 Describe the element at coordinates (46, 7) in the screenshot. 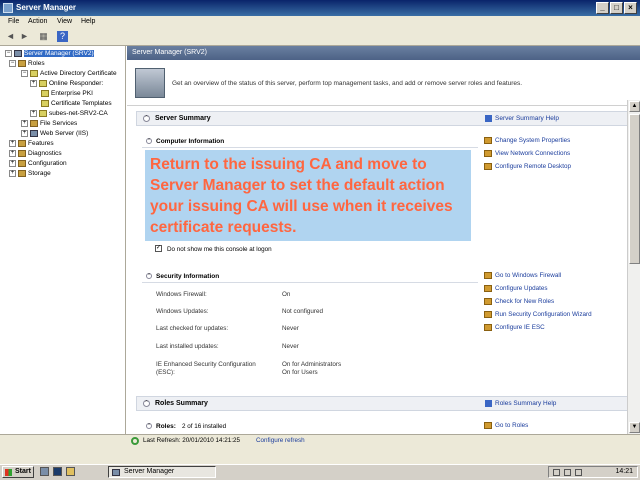

I see `window-title: Server Manager` at that location.